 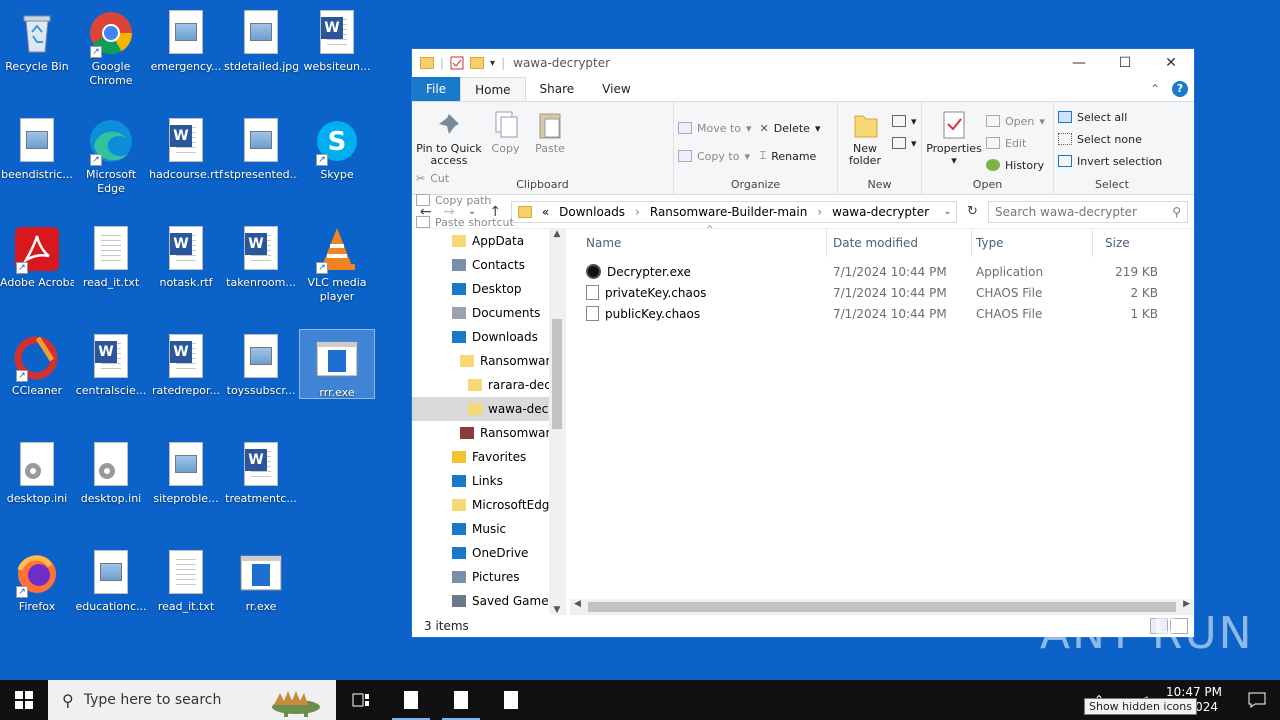 What do you see at coordinates (111, 471) in the screenshot?
I see `desktop-icon-desktop-ini-2: desktop.ini` at bounding box center [111, 471].